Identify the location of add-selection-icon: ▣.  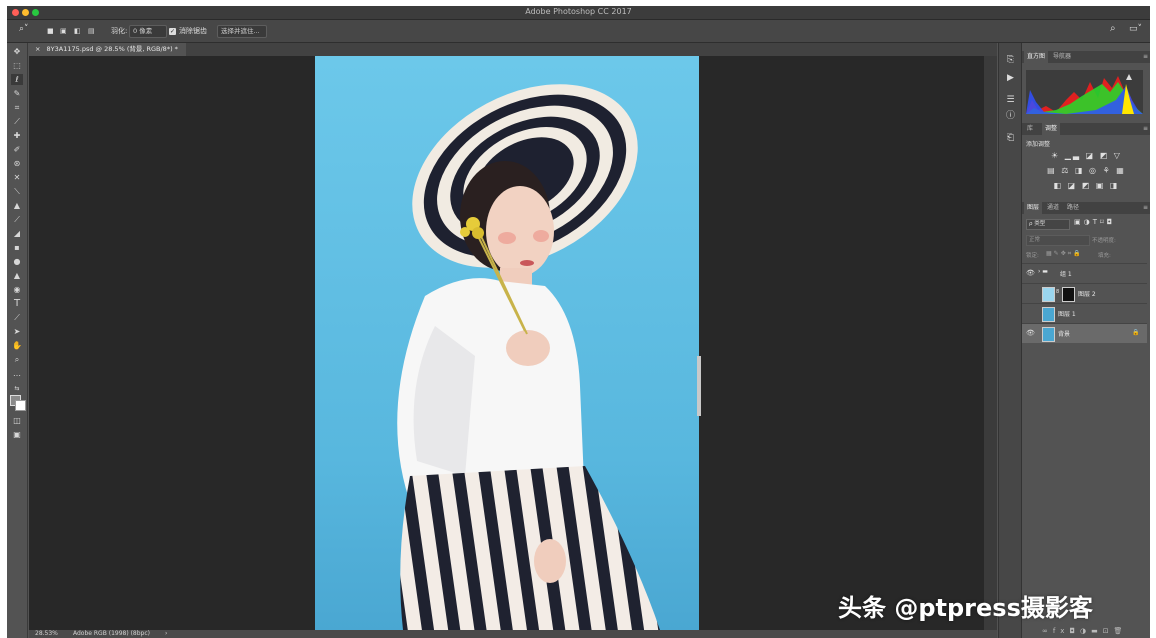
(63, 31).